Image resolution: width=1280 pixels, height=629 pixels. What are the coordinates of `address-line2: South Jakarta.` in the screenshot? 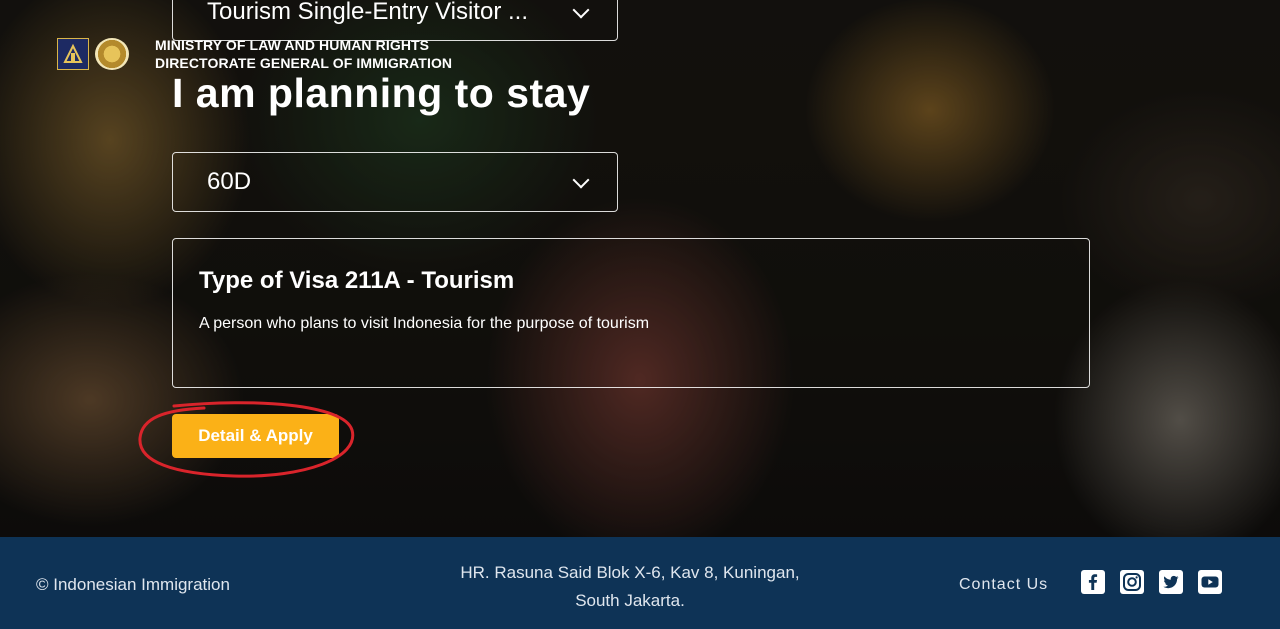 It's located at (630, 600).